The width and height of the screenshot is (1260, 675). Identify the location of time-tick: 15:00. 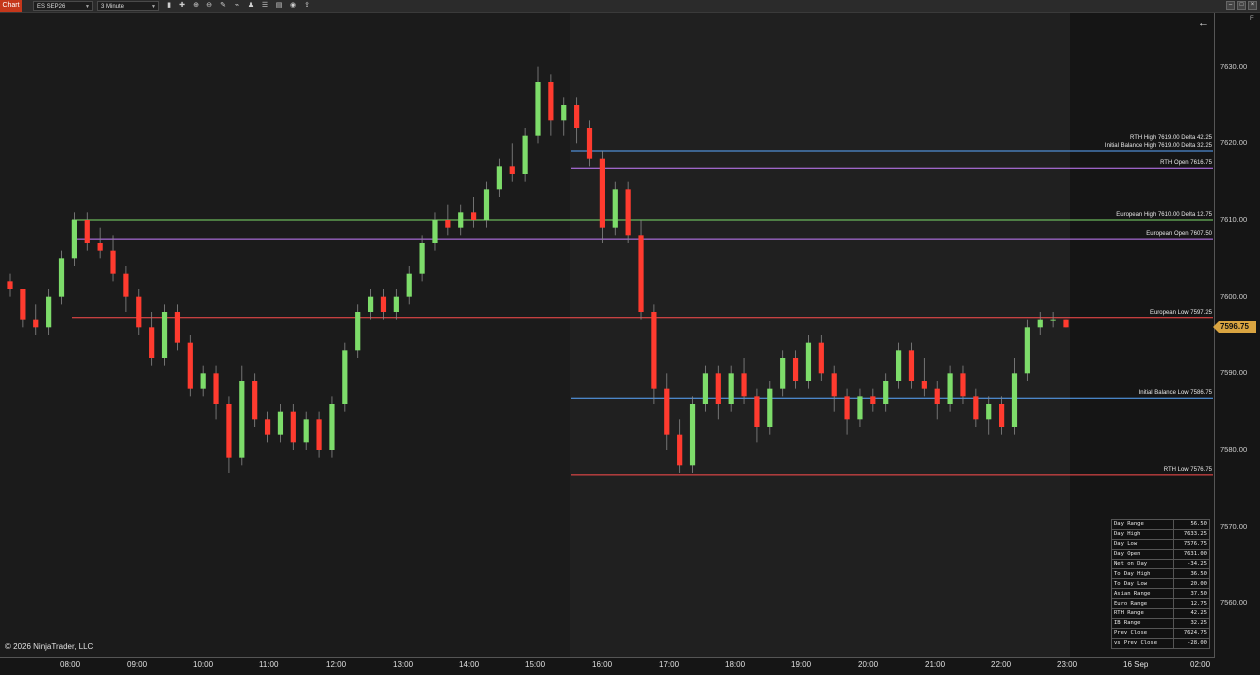
(535, 664).